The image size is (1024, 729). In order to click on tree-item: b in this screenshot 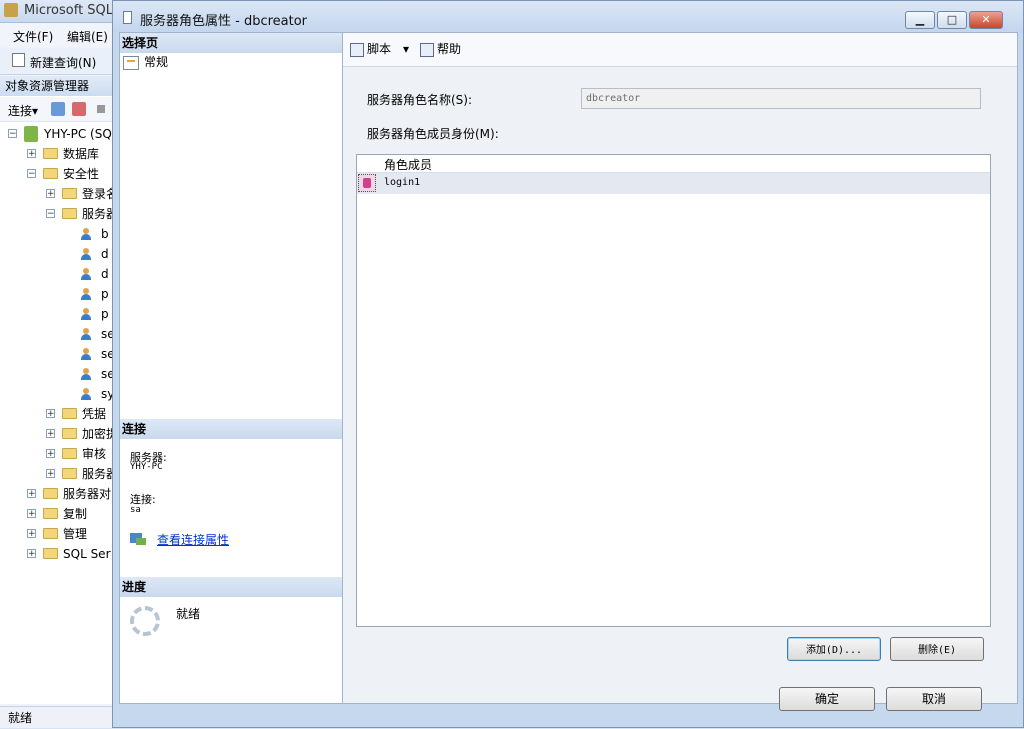, I will do `click(56, 234)`.